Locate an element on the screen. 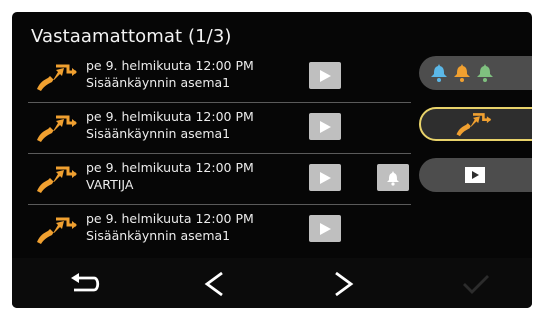  previous-page-button is located at coordinates (214, 284).